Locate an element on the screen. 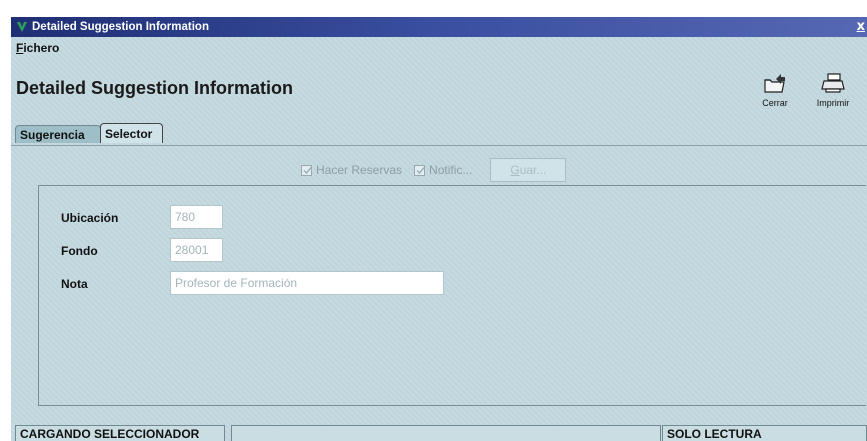  tab-sugerencia: Sugerencia is located at coordinates (58, 134).